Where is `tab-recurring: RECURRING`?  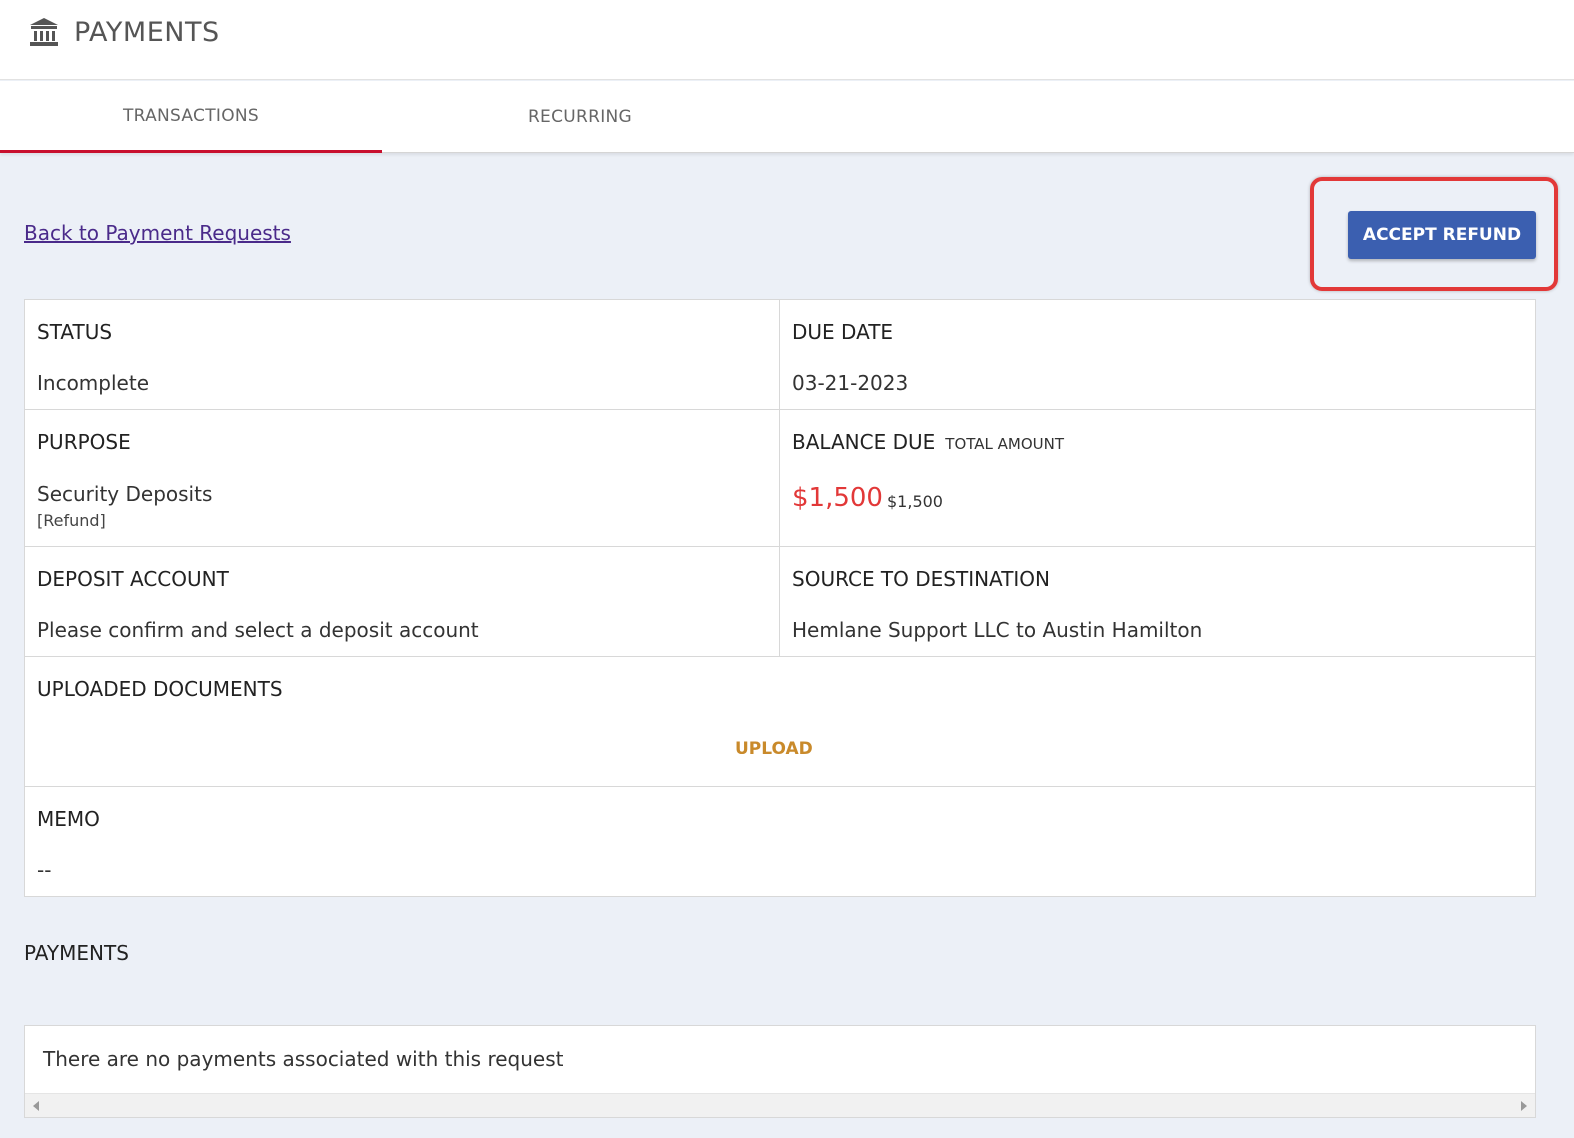
tab-recurring: RECURRING is located at coordinates (580, 117).